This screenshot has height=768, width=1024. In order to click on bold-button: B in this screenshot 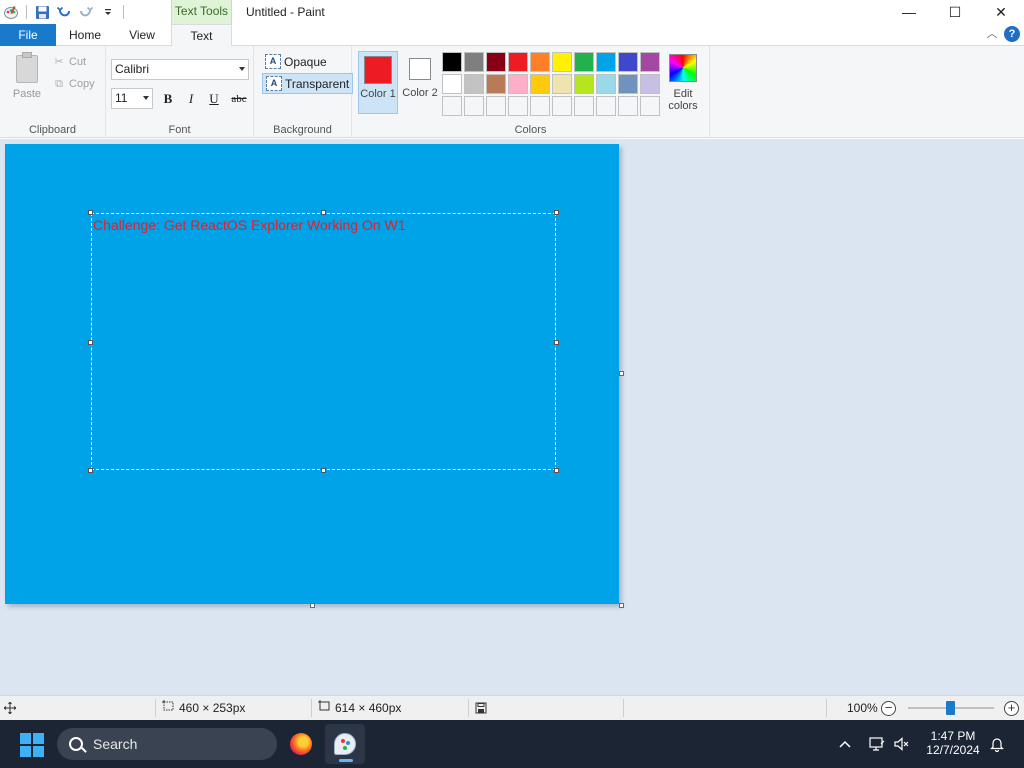, I will do `click(168, 99)`.